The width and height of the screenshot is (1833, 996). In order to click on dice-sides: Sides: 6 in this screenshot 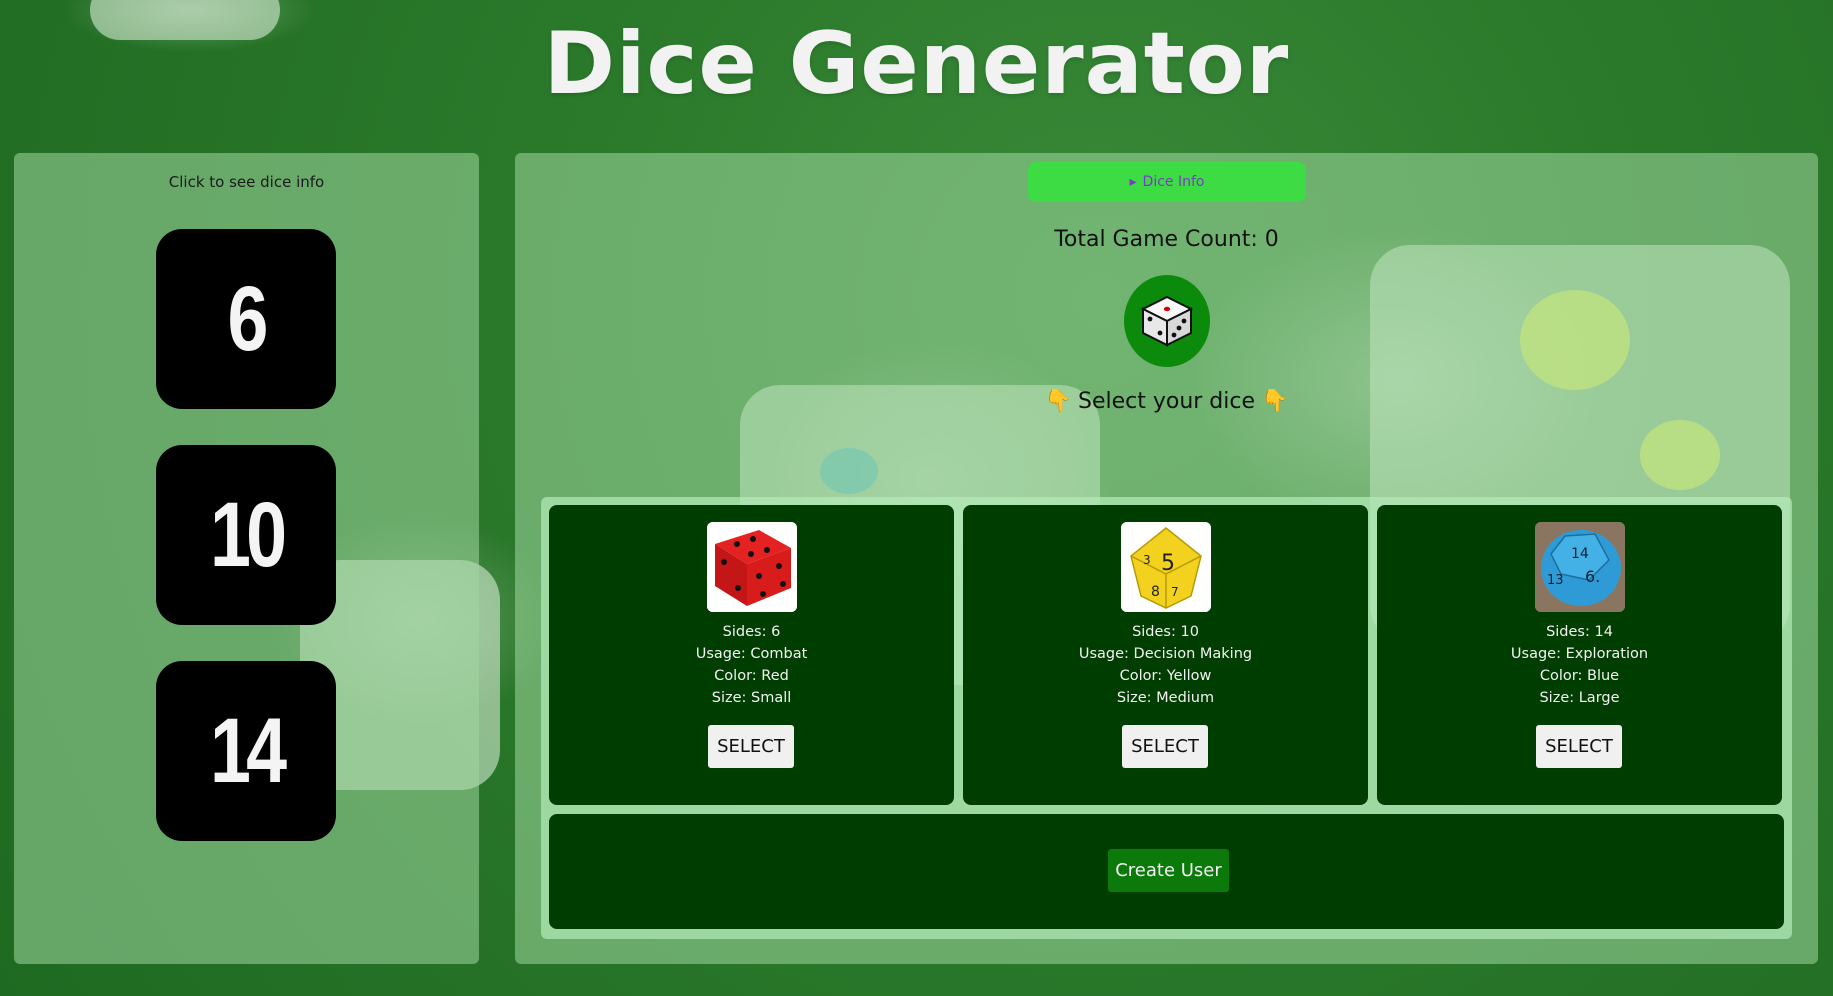, I will do `click(751, 632)`.